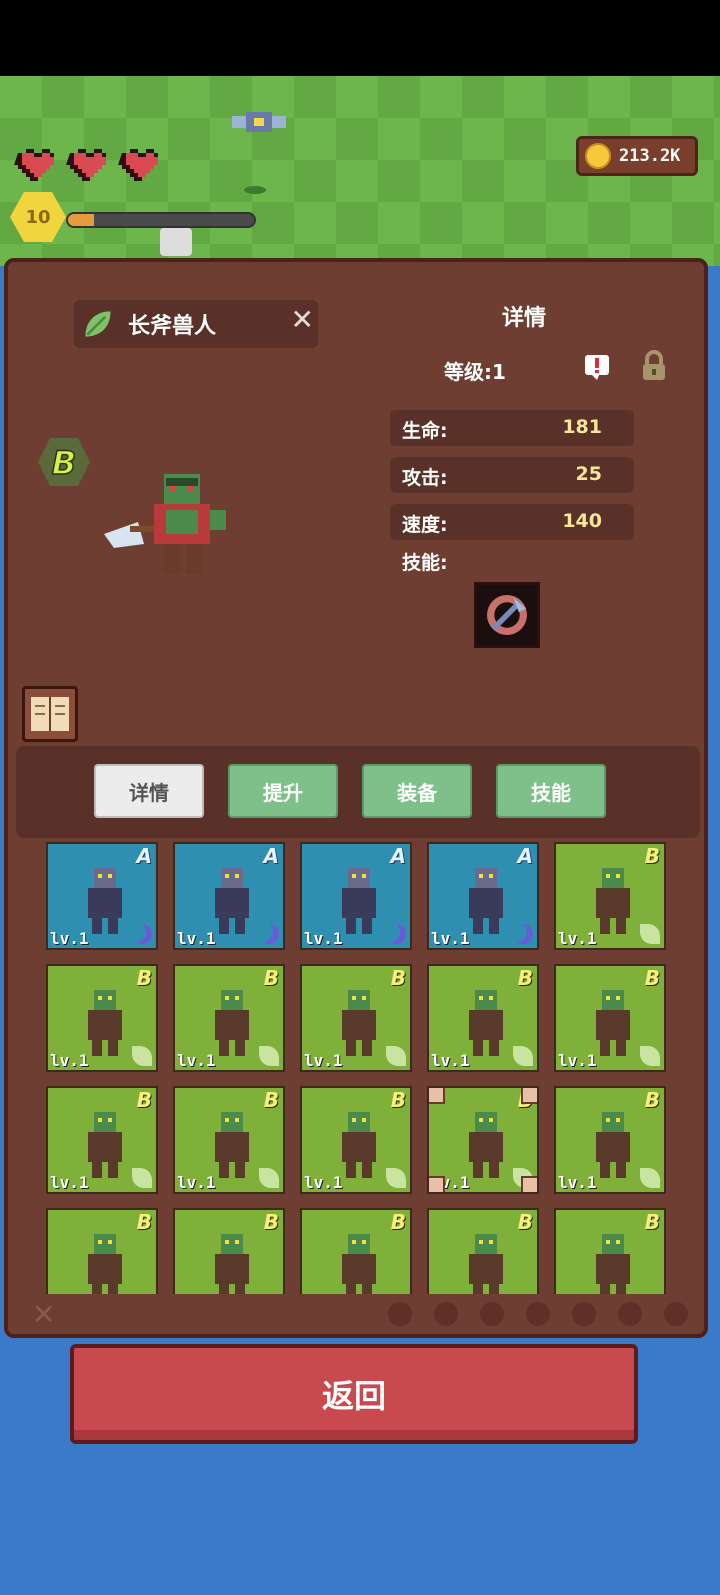 The height and width of the screenshot is (1595, 720). Describe the element at coordinates (582, 521) in the screenshot. I see `stat-value: 140` at that location.